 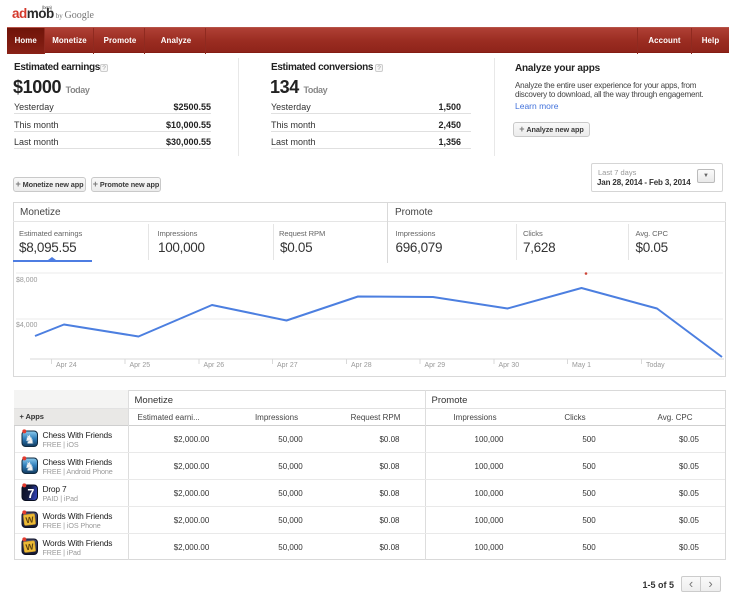 What do you see at coordinates (655, 365) in the screenshot?
I see `svg-text: Today` at bounding box center [655, 365].